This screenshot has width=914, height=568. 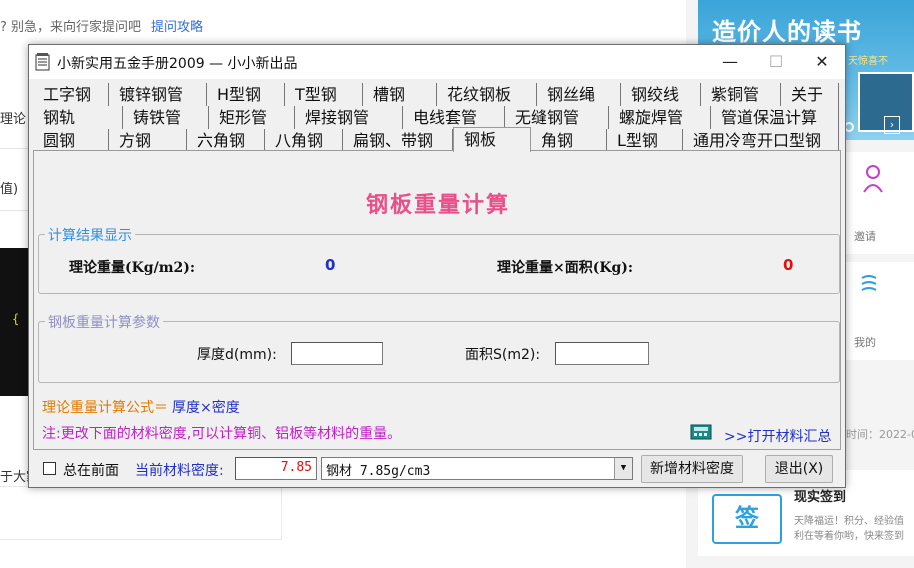 What do you see at coordinates (868, 61) in the screenshot?
I see `banner-subtitle: 天惊喜不` at bounding box center [868, 61].